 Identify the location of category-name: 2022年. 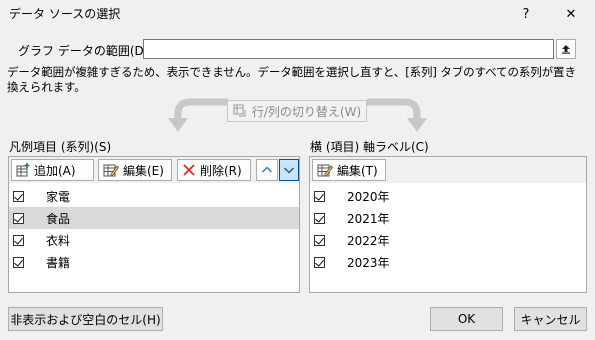
(368, 240).